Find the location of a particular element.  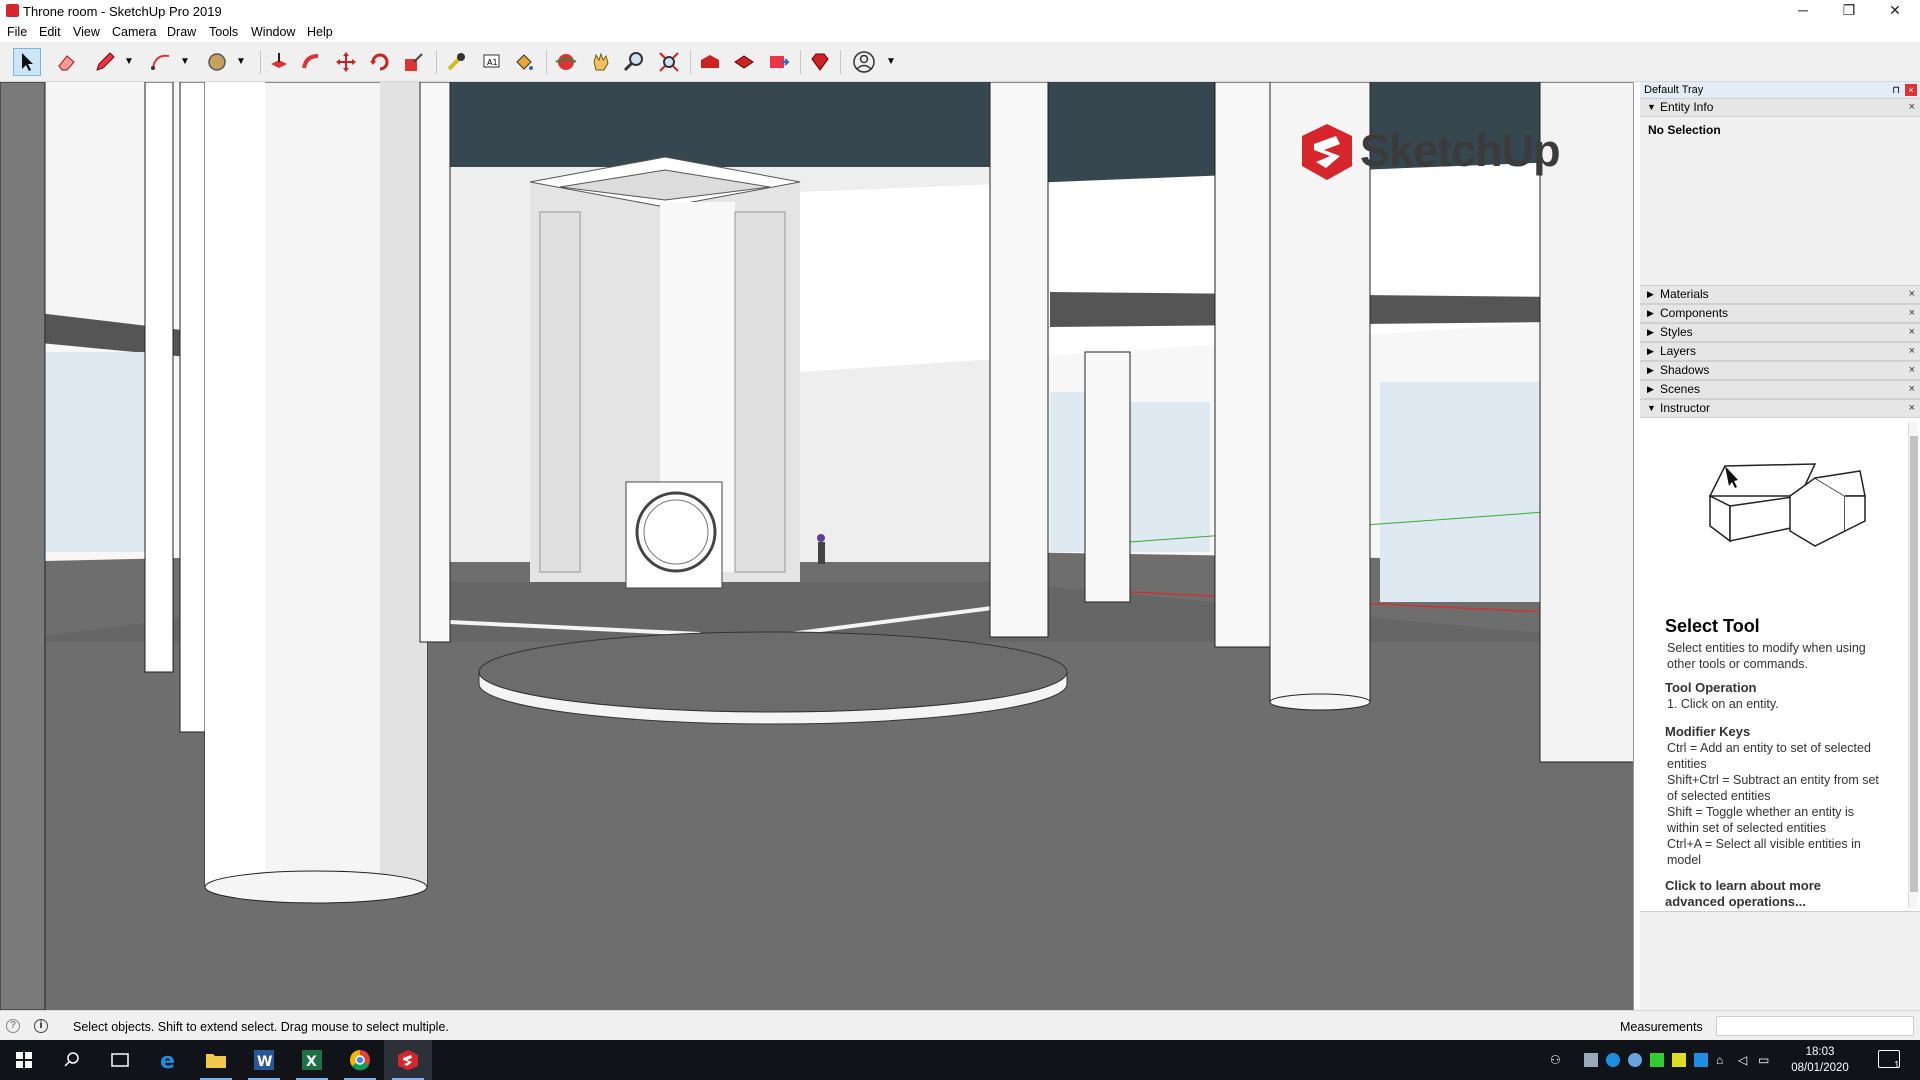

panel-styles: ▶ Styles × is located at coordinates (1780, 332).